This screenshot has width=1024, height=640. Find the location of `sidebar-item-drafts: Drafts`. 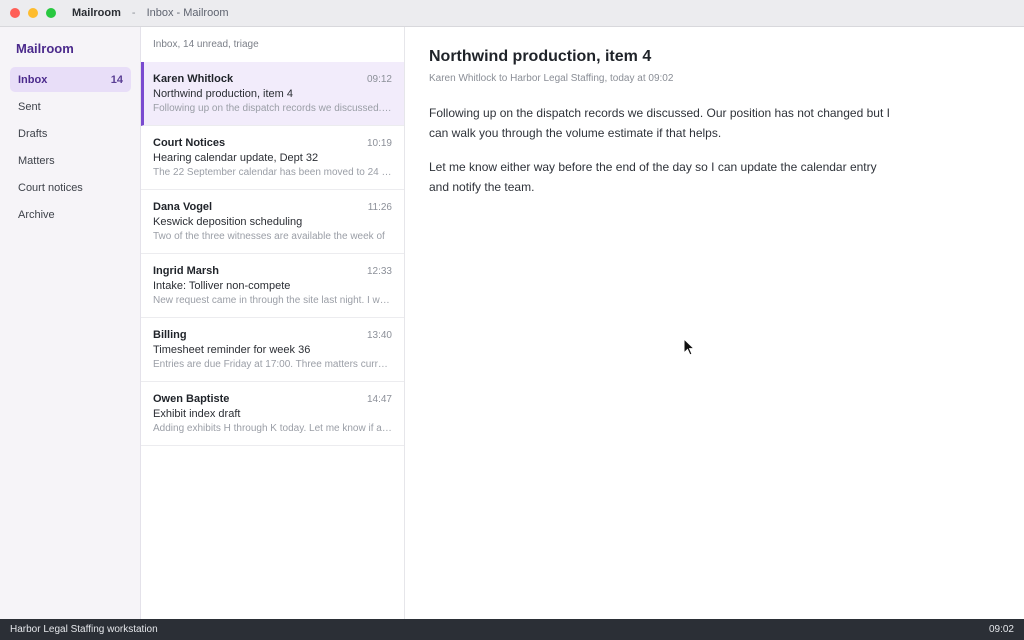

sidebar-item-drafts: Drafts is located at coordinates (70, 133).